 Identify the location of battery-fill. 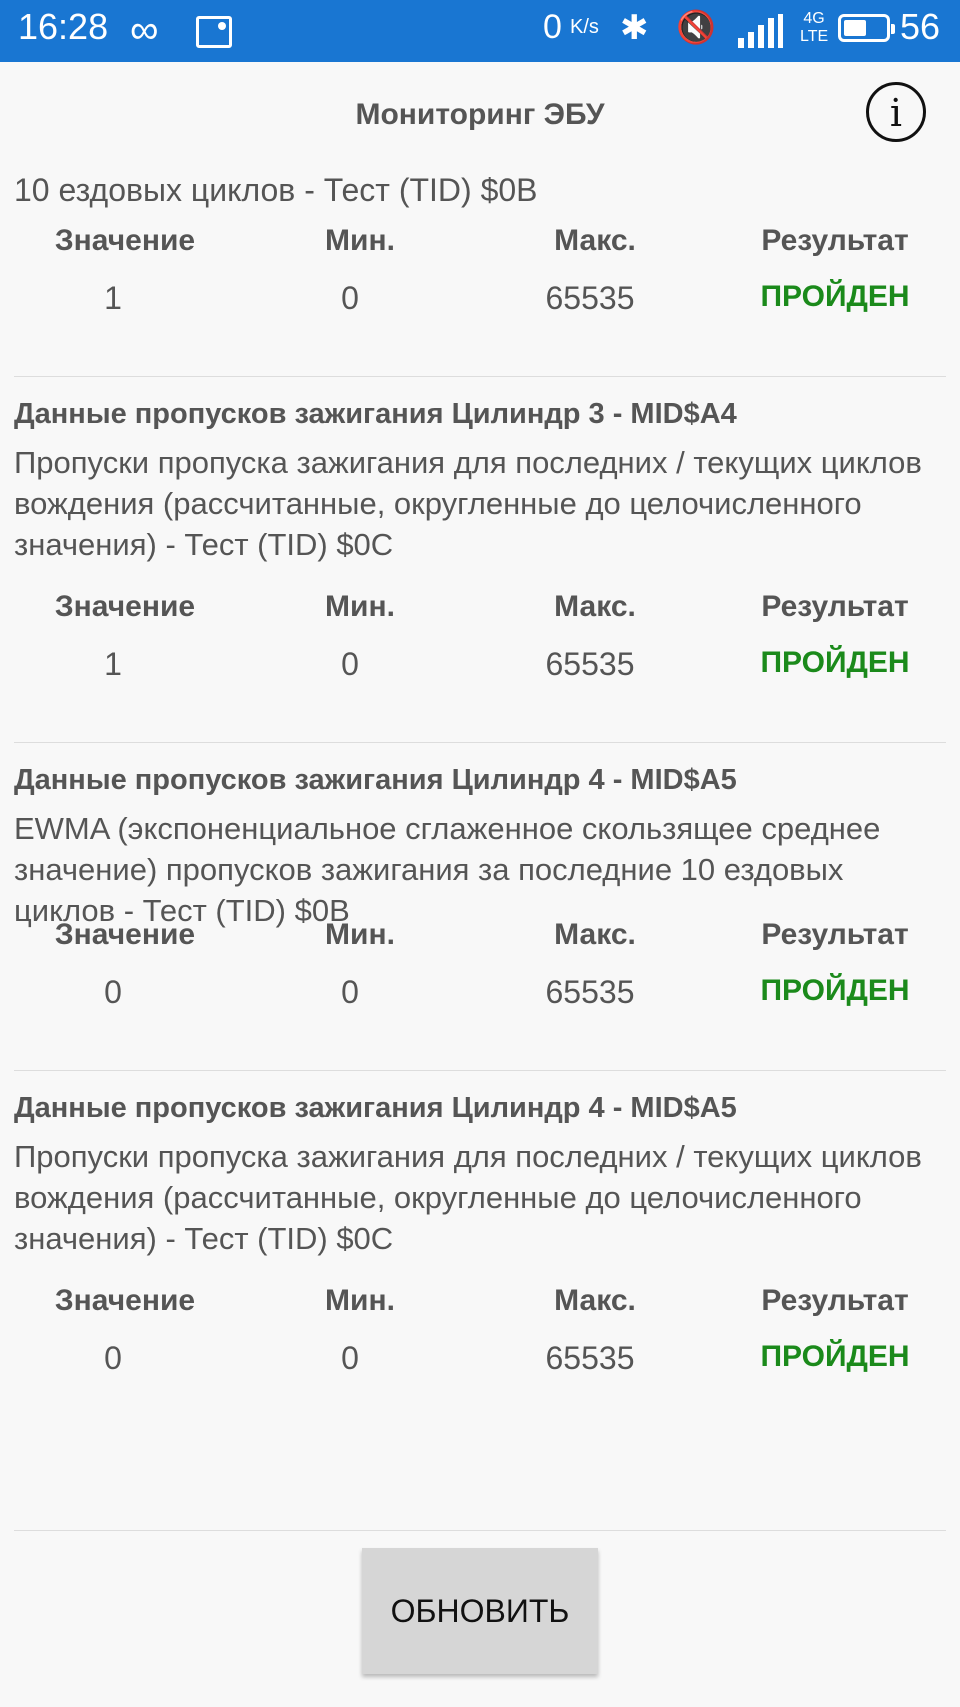
(855, 28).